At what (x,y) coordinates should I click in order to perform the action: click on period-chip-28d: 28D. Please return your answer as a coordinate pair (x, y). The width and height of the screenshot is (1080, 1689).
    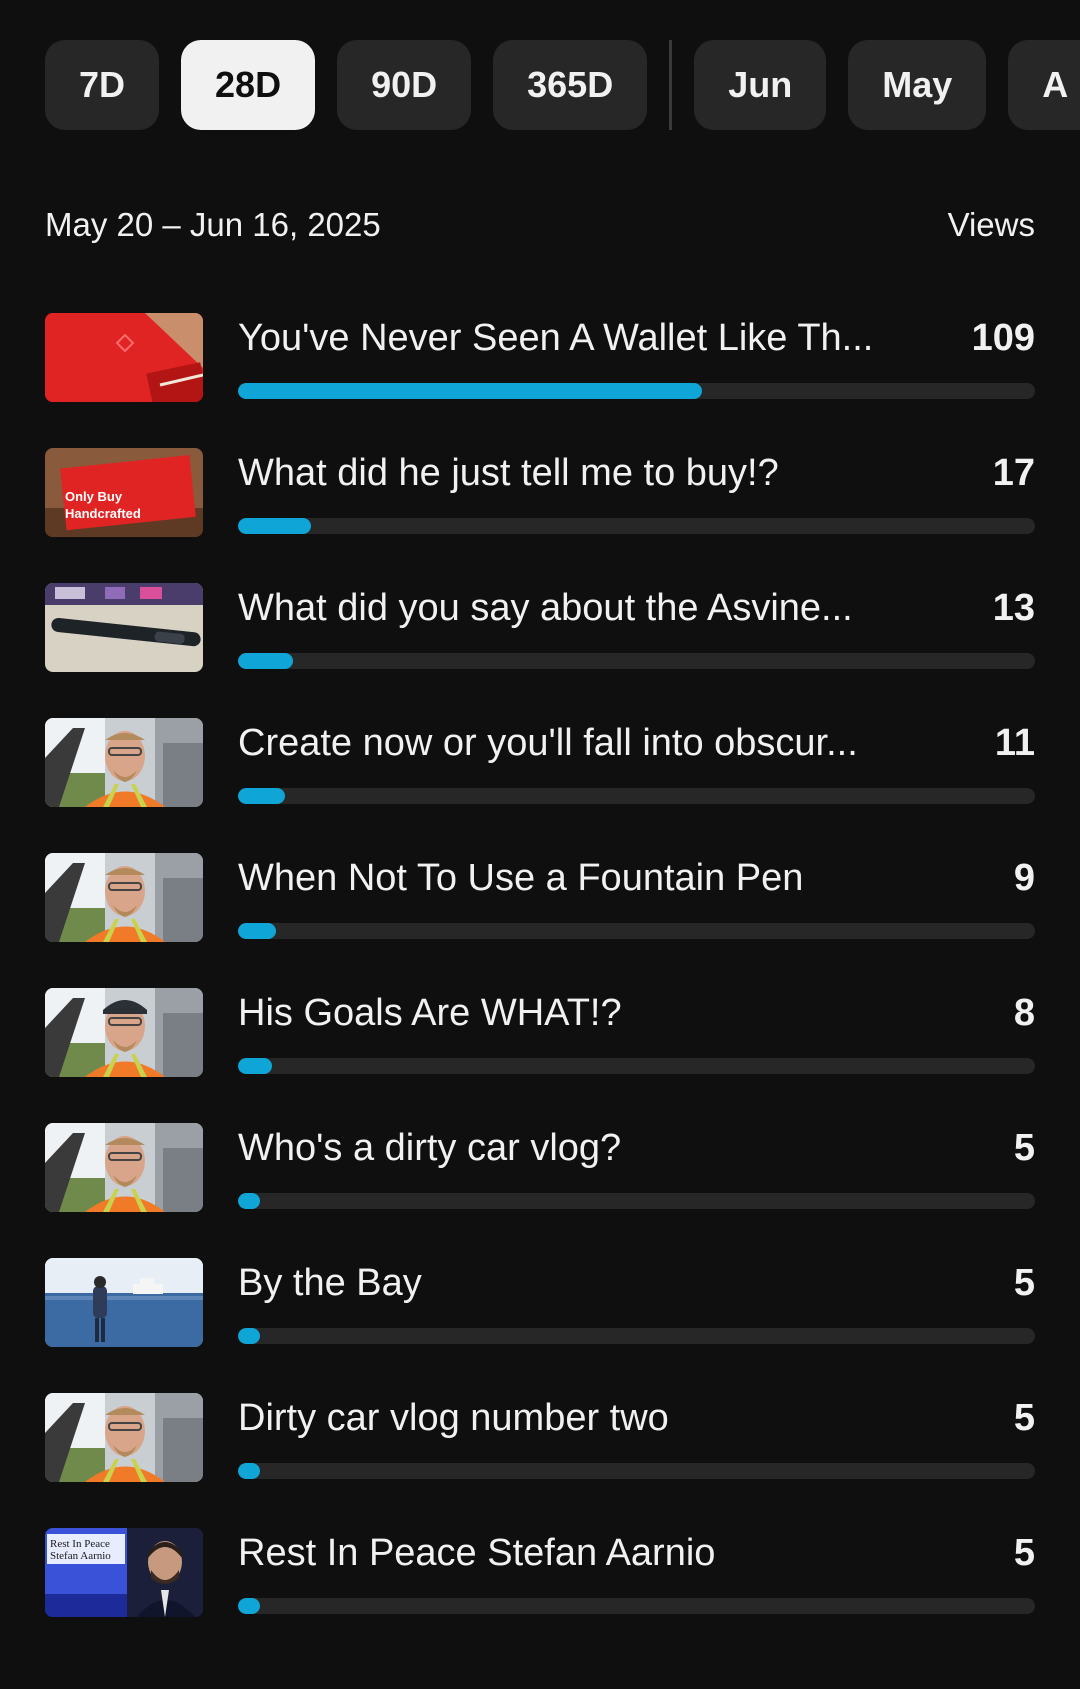
    Looking at the image, I should click on (248, 85).